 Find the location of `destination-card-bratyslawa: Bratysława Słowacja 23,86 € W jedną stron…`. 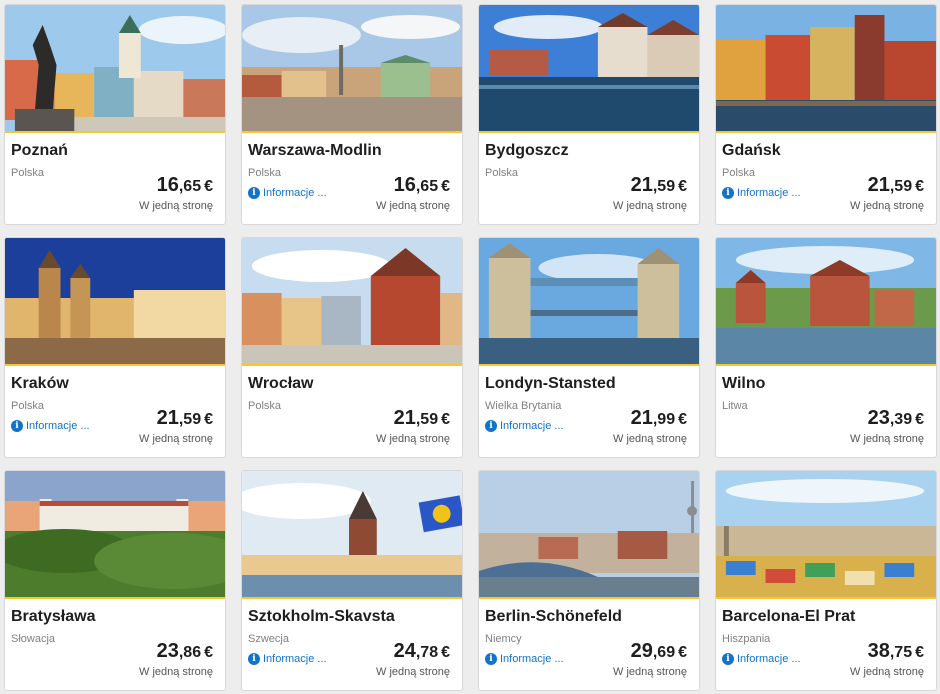

destination-card-bratyslawa: Bratysława Słowacja 23,86 € W jedną stron… is located at coordinates (115, 580).